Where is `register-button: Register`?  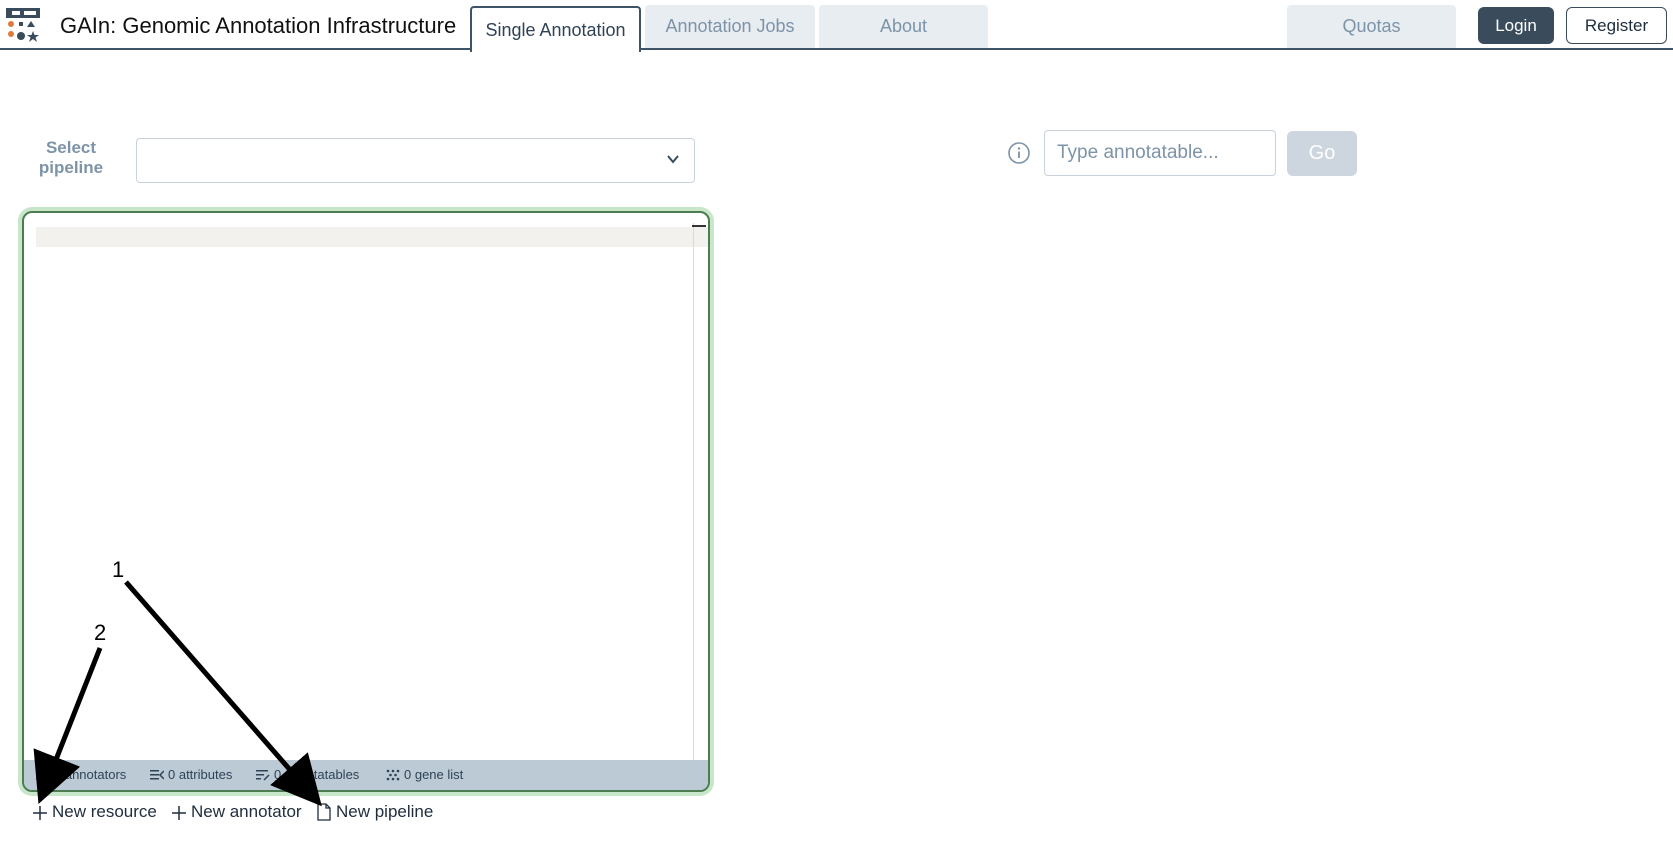 register-button: Register is located at coordinates (1616, 25).